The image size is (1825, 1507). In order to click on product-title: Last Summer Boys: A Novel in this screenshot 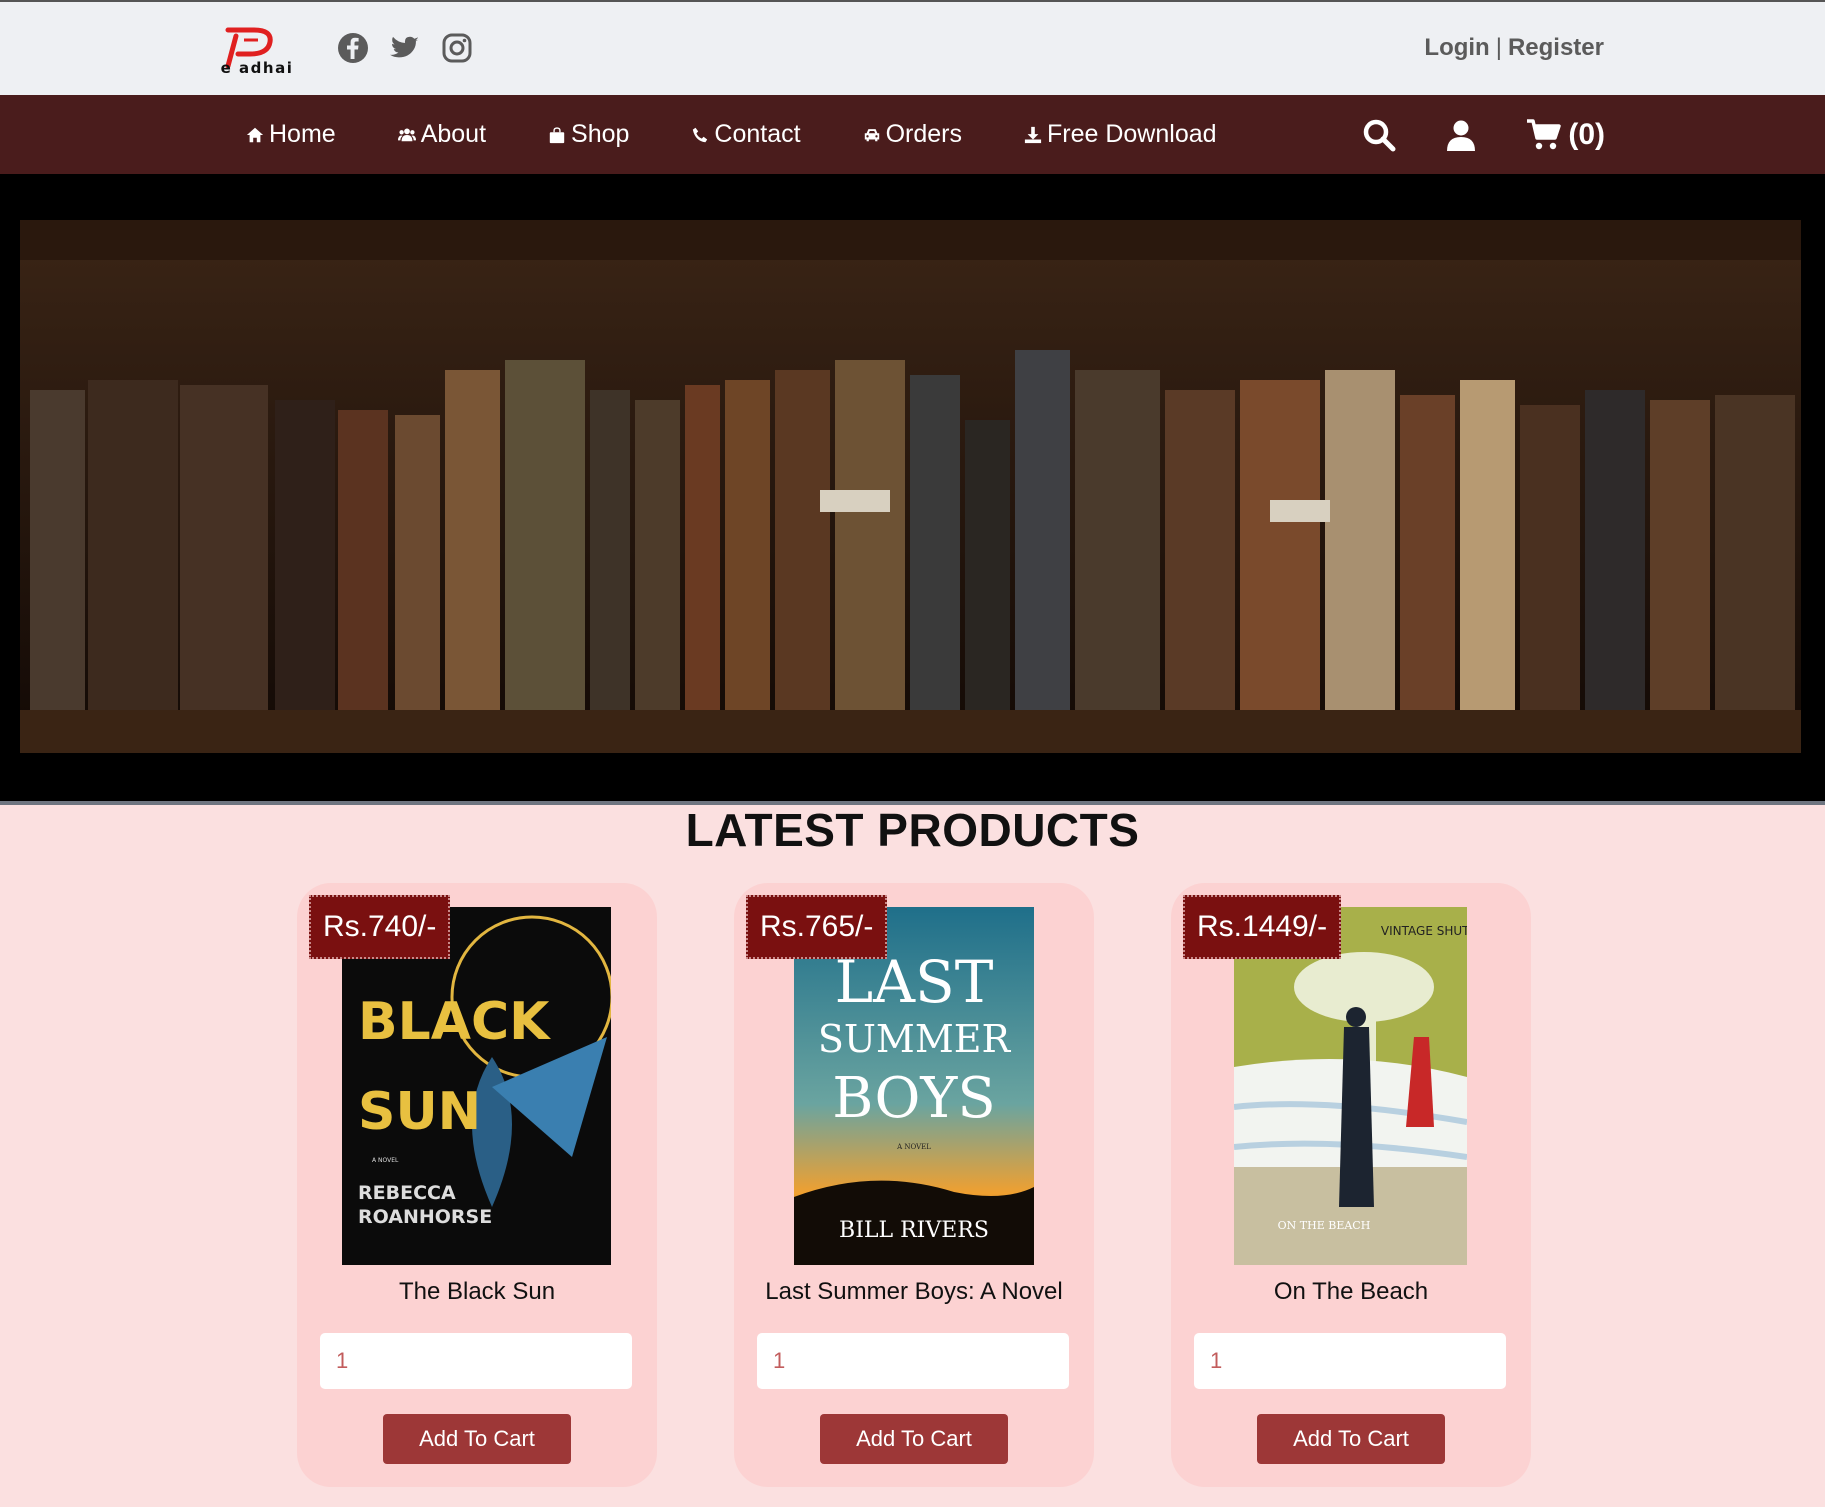, I will do `click(914, 1291)`.